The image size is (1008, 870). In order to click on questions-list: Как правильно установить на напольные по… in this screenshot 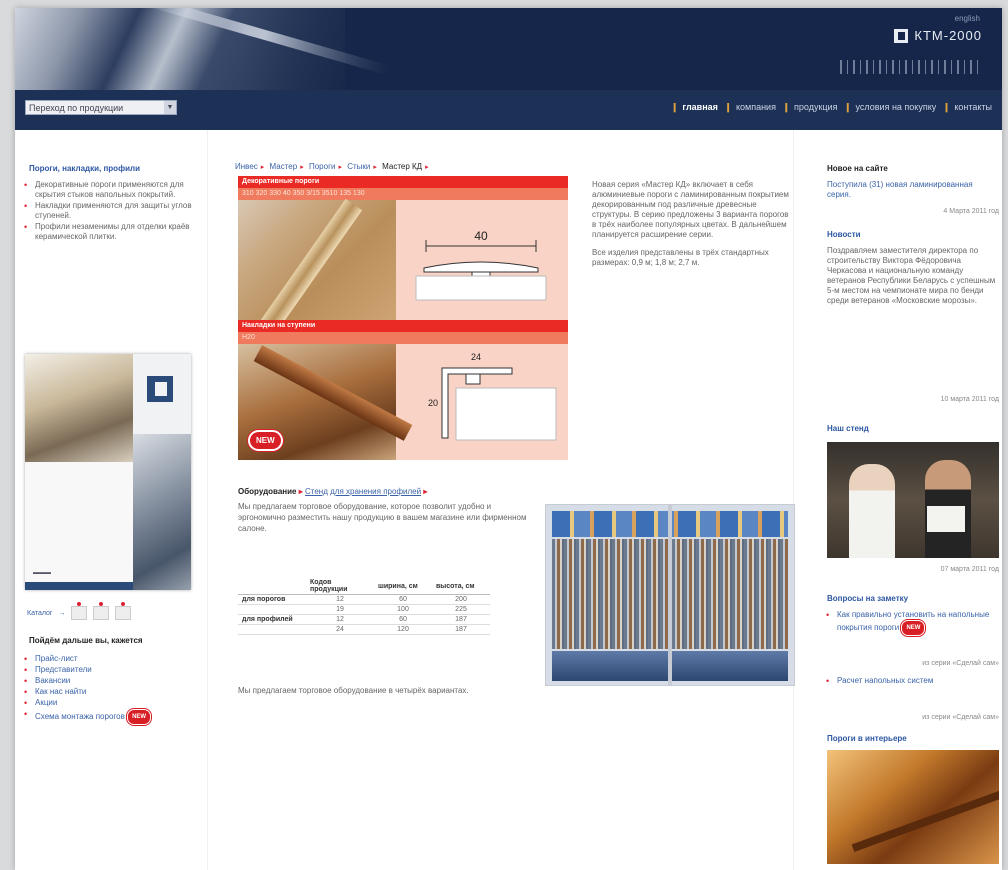, I will do `click(905, 623)`.